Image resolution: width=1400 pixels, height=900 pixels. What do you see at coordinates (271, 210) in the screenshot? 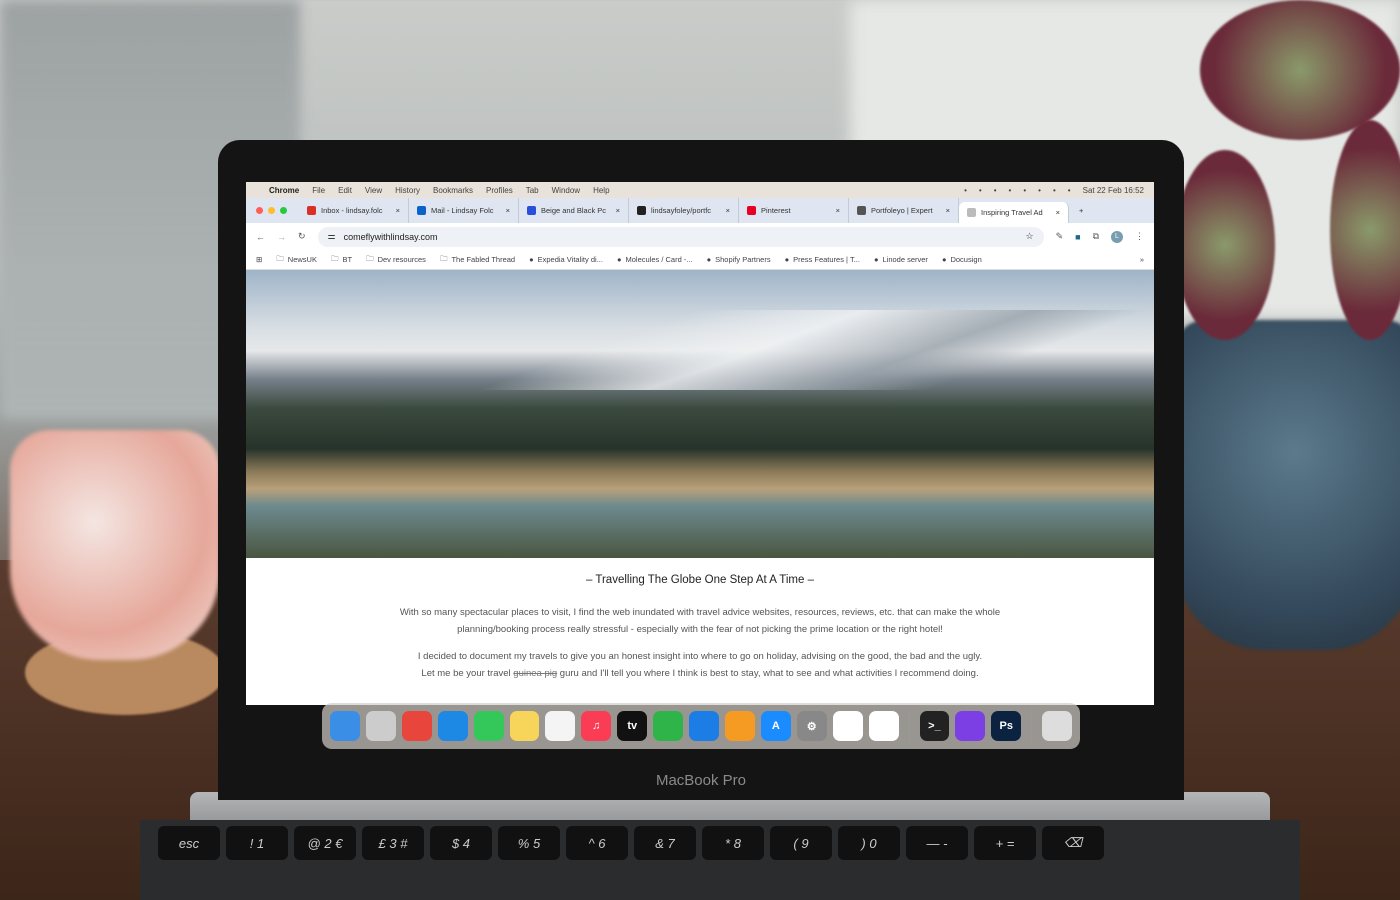
I see `minimize-window-button` at bounding box center [271, 210].